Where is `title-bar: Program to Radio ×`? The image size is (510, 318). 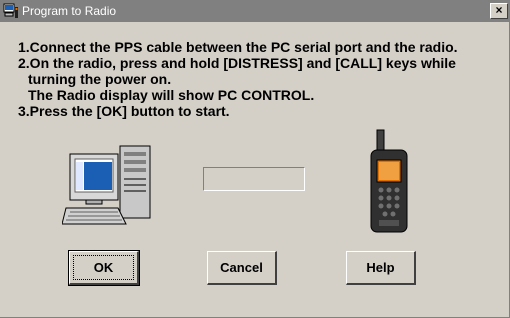
title-bar: Program to Radio × is located at coordinates (255, 11).